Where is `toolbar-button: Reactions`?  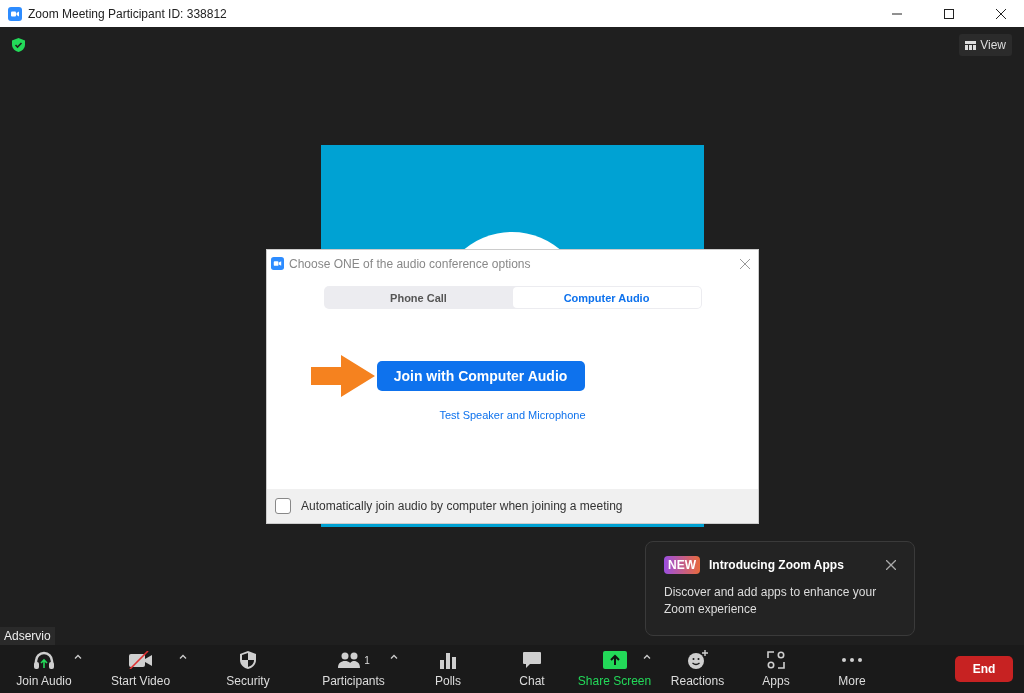 toolbar-button: Reactions is located at coordinates (697, 669).